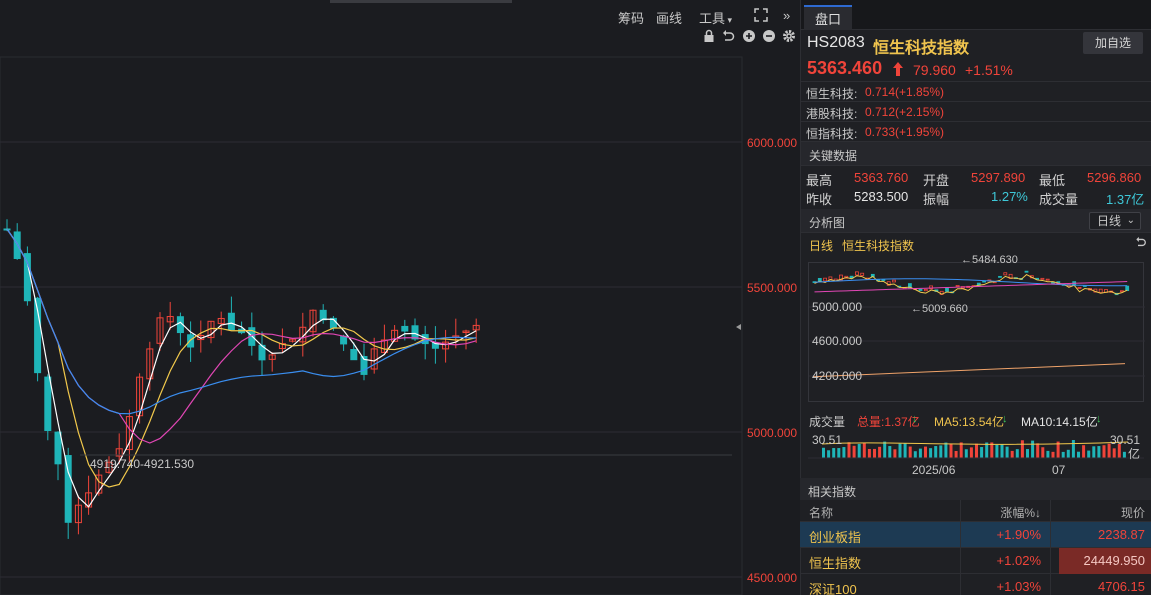 This screenshot has width=1151, height=595. I want to click on key-data-row: 最高 5363.760 开盘 5297.890 最低 5296.860, so click(976, 178).